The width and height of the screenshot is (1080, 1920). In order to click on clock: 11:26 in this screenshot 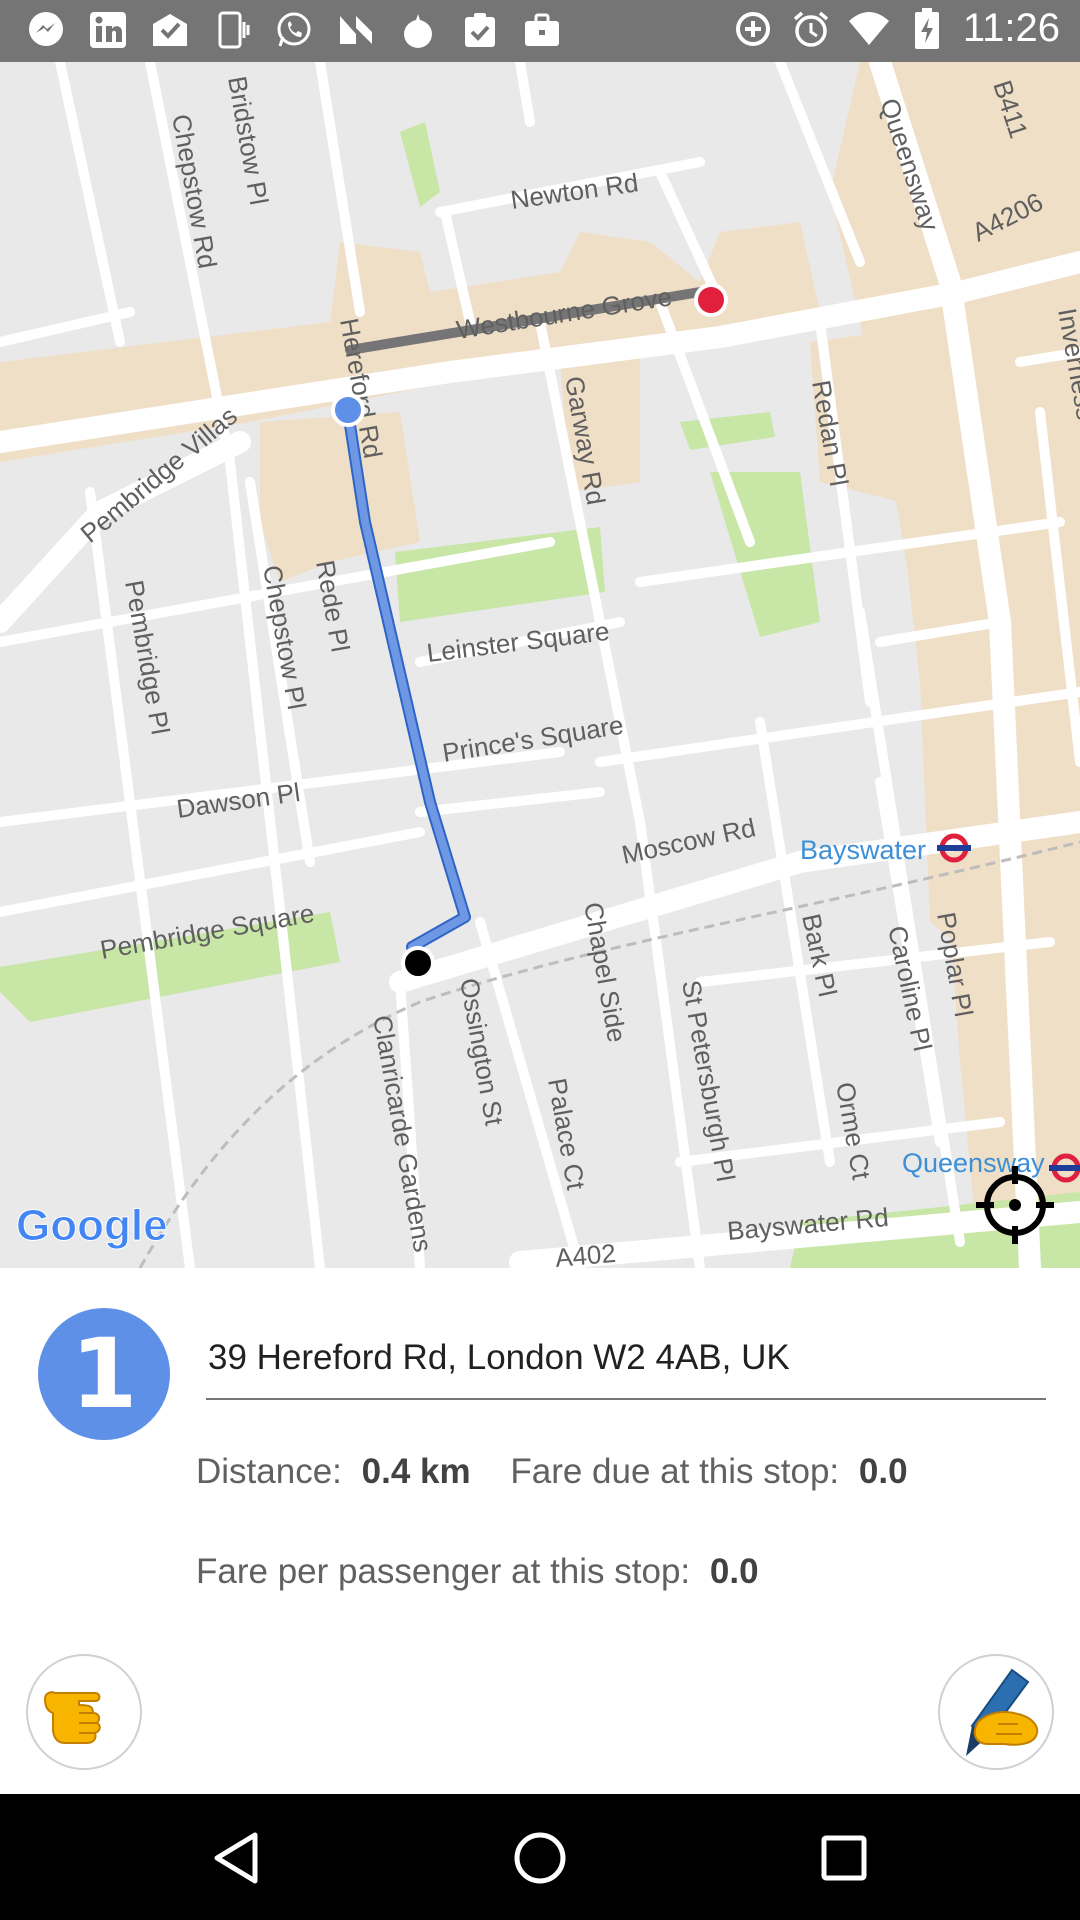, I will do `click(1011, 28)`.